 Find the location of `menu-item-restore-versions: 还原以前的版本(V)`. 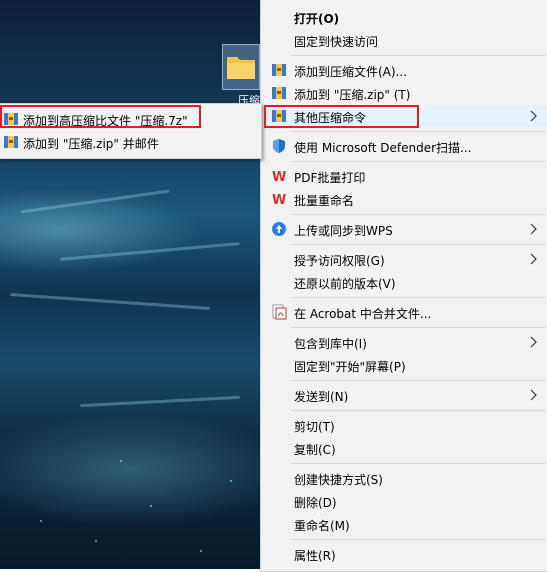

menu-item-restore-versions: 还原以前的版本(V) is located at coordinates (404, 282).